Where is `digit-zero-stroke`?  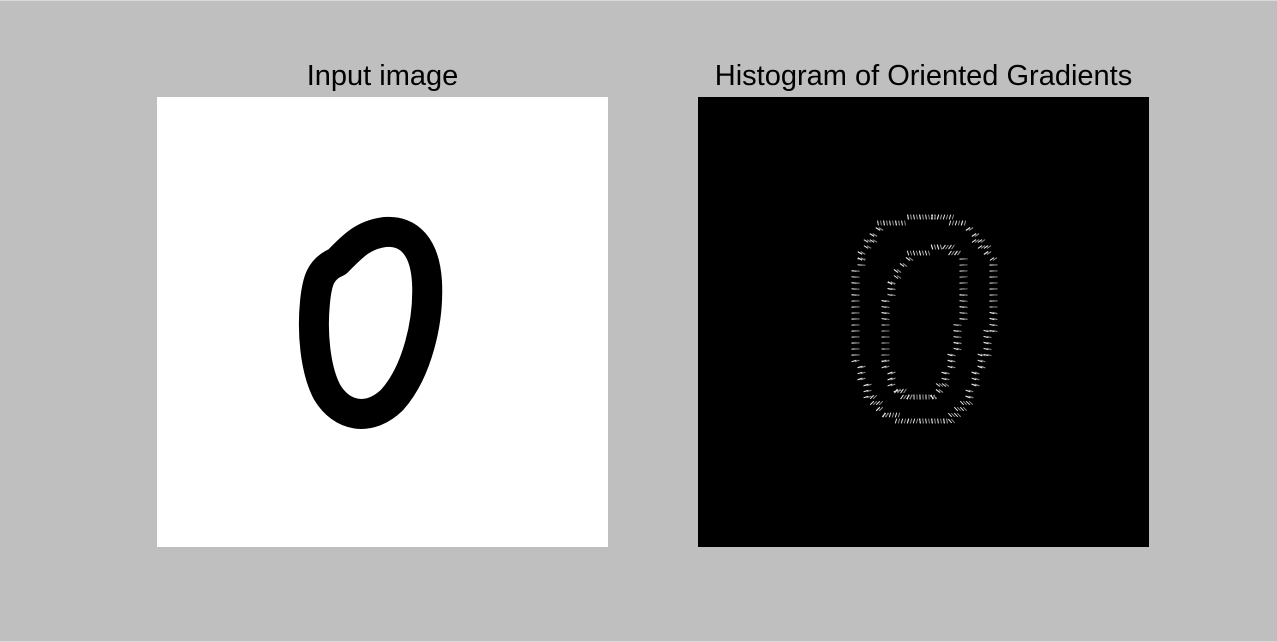
digit-zero-stroke is located at coordinates (370, 322).